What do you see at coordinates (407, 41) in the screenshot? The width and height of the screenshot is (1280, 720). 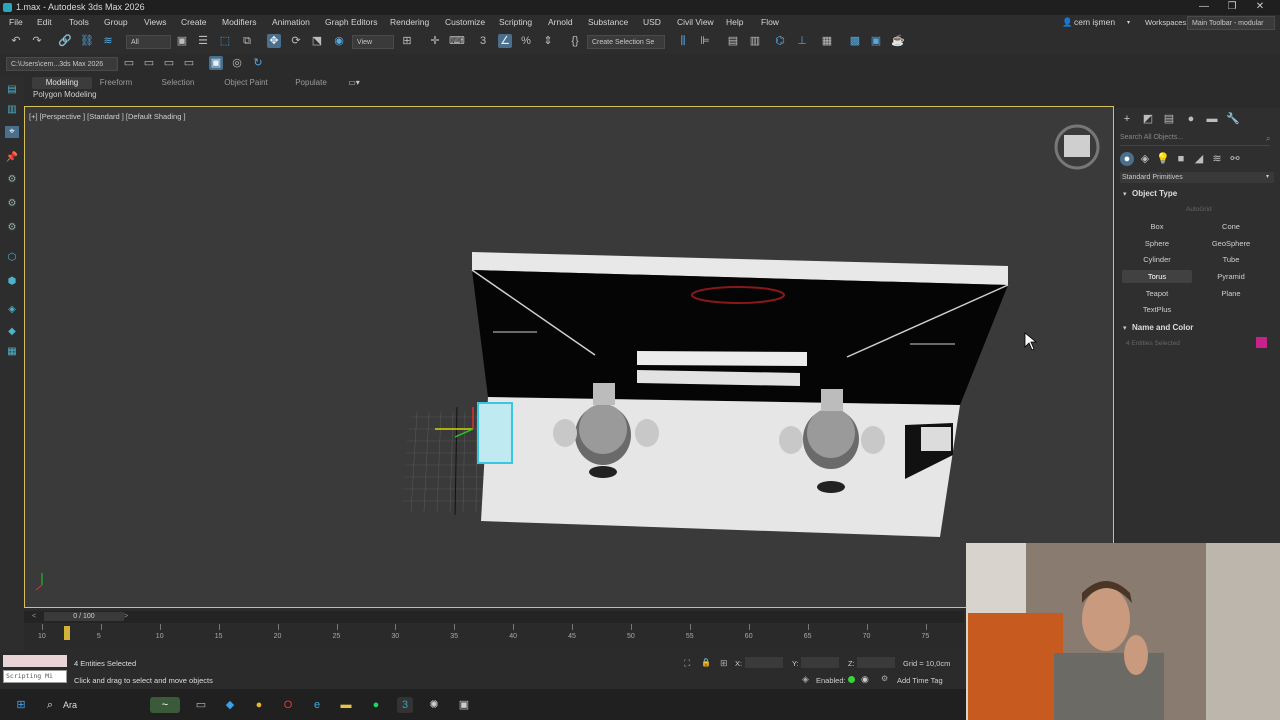 I see `pivot-center-icon: ⊞` at bounding box center [407, 41].